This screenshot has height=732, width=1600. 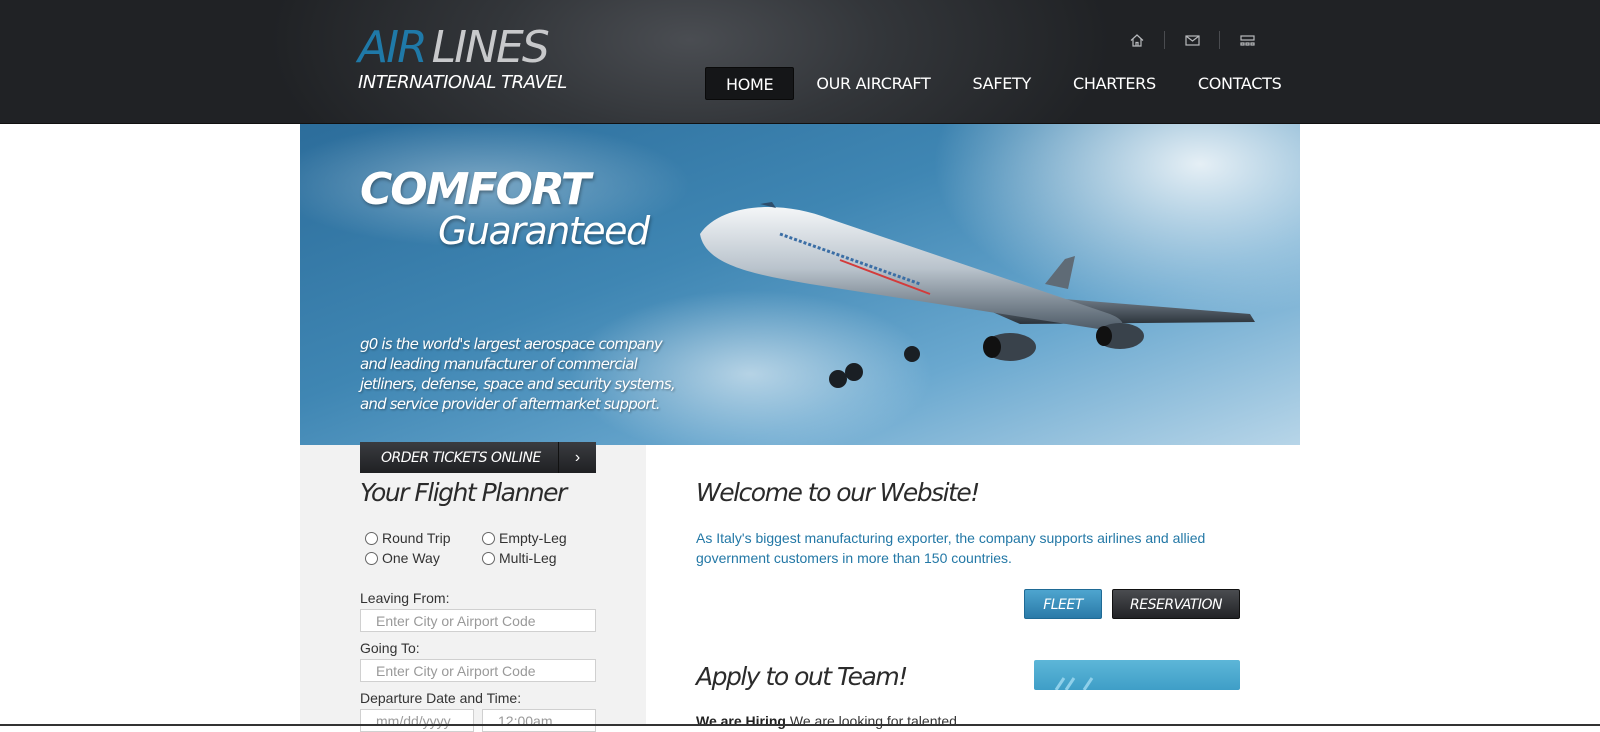 I want to click on radio-label: Multi-Leg, so click(x=528, y=558).